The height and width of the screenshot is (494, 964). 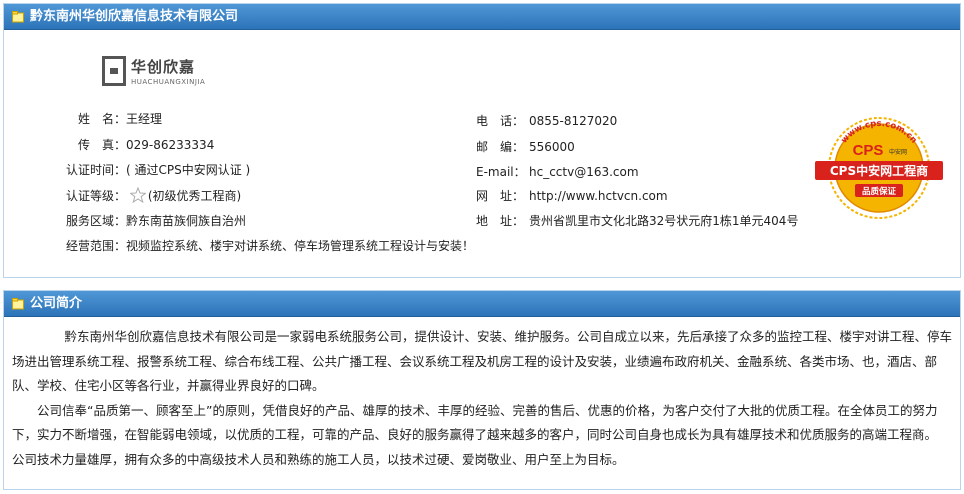 What do you see at coordinates (500, 147) in the screenshot?
I see `field-label: 邮 编：` at bounding box center [500, 147].